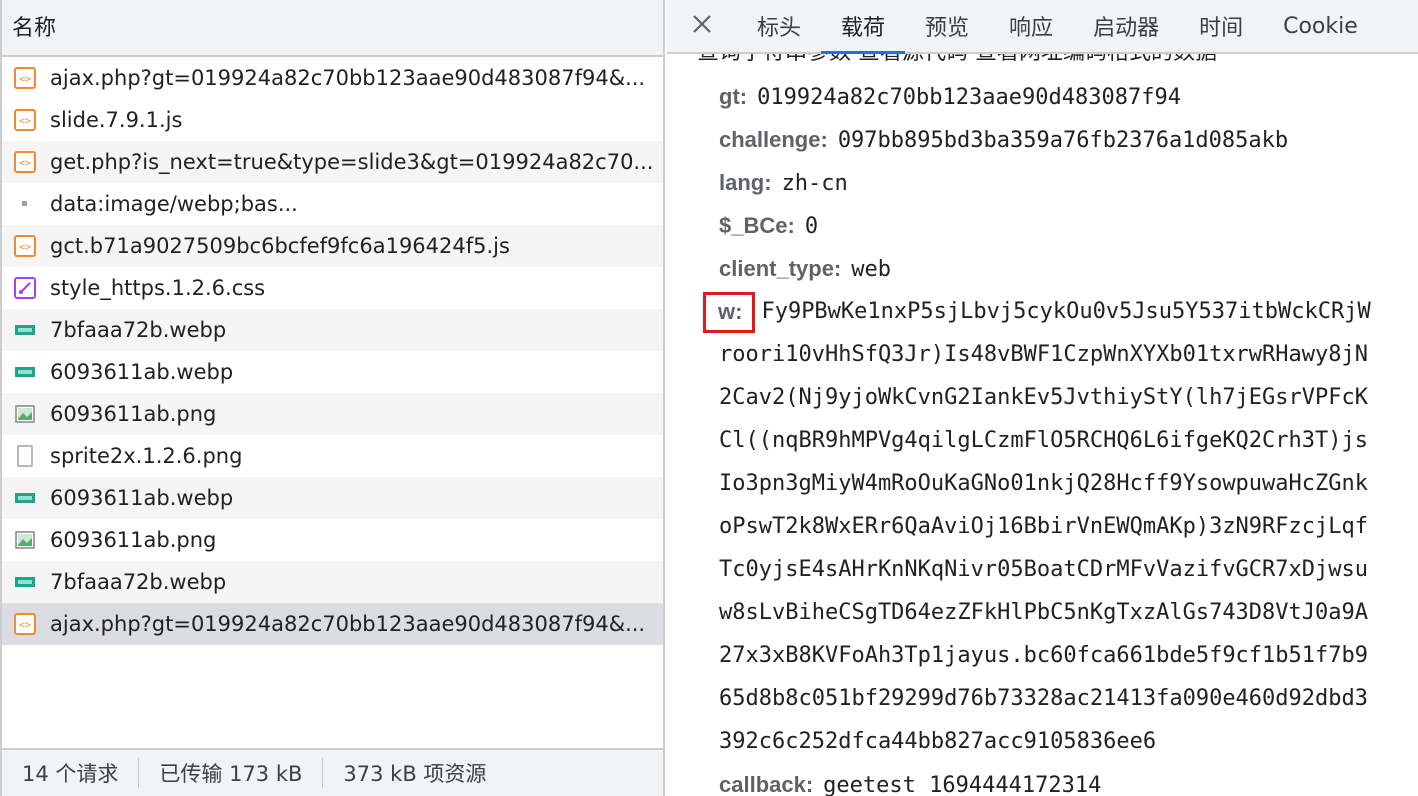  Describe the element at coordinates (969, 97) in the screenshot. I see `param-value: 019924a82c70bb123aae90d483087f94` at that location.